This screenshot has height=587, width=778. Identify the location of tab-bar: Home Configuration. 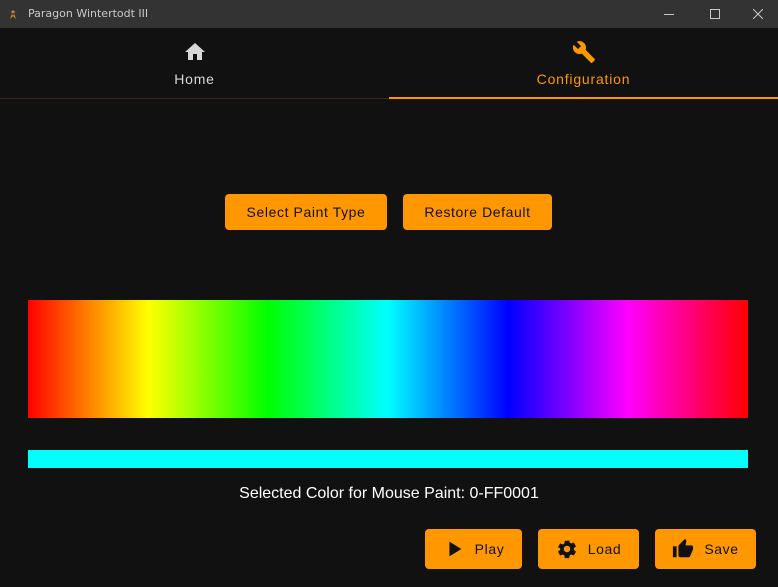
(389, 64).